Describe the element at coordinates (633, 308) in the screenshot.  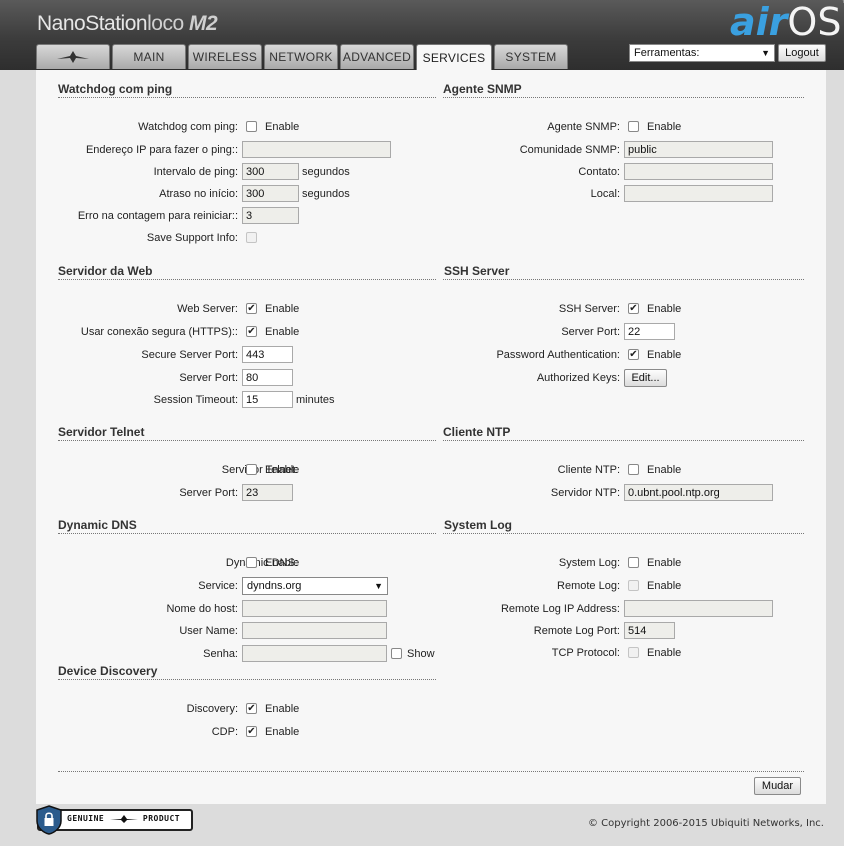
I see `ssh-server-checkbox: ✔` at that location.